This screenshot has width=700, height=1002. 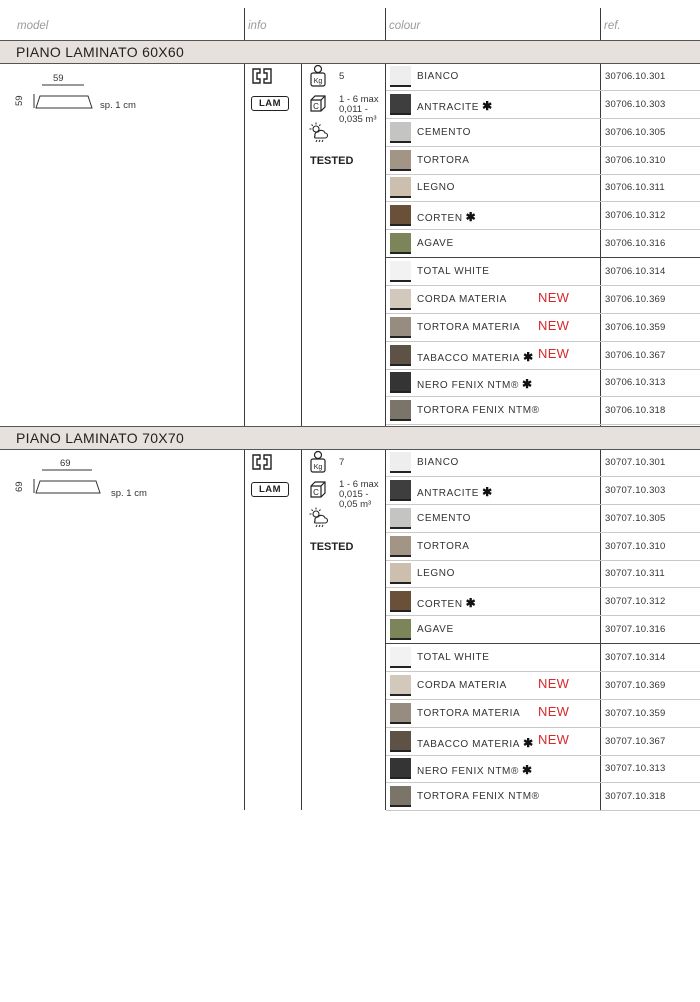 What do you see at coordinates (635, 797) in the screenshot?
I see `ref-code: 30707.10.318` at bounding box center [635, 797].